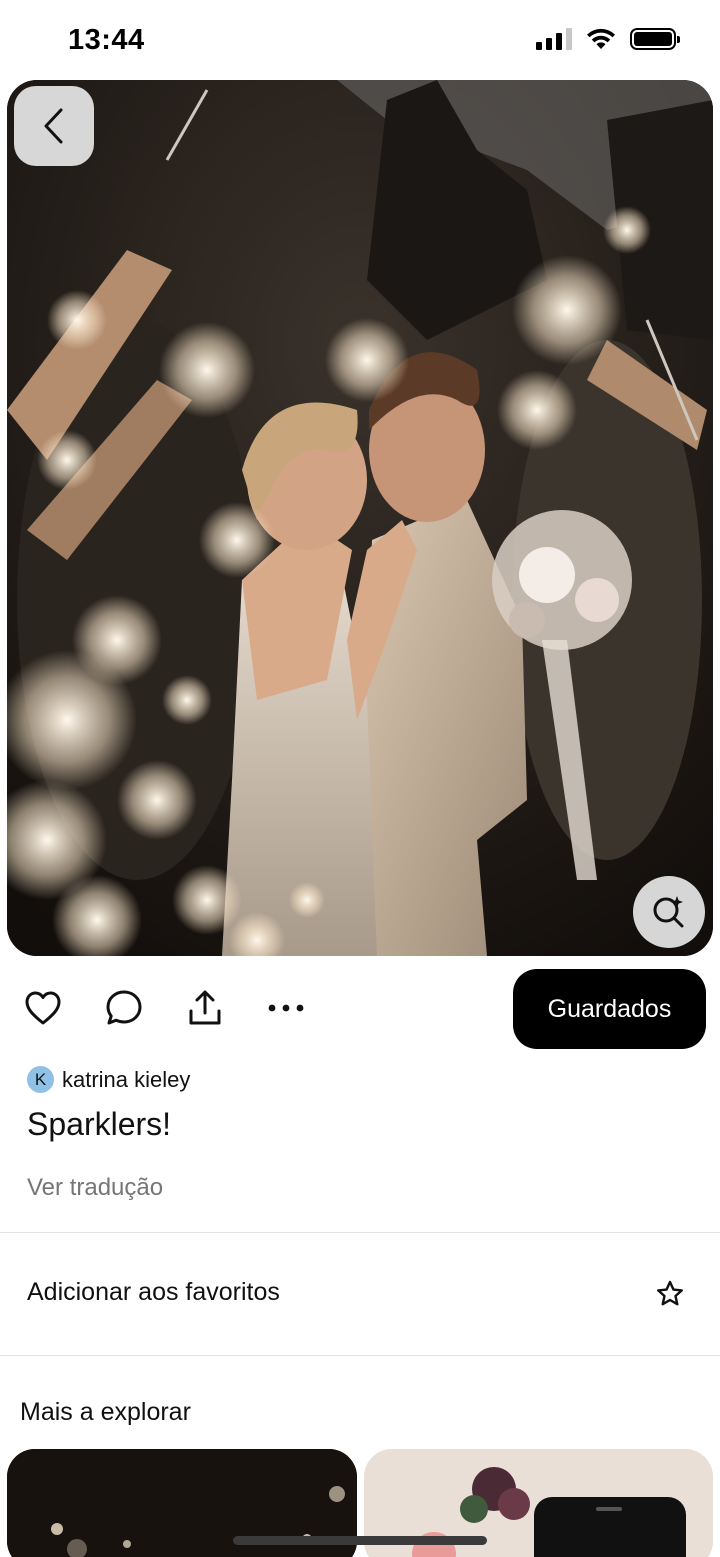 This screenshot has width=720, height=1557. I want to click on share-button, so click(205, 1008).